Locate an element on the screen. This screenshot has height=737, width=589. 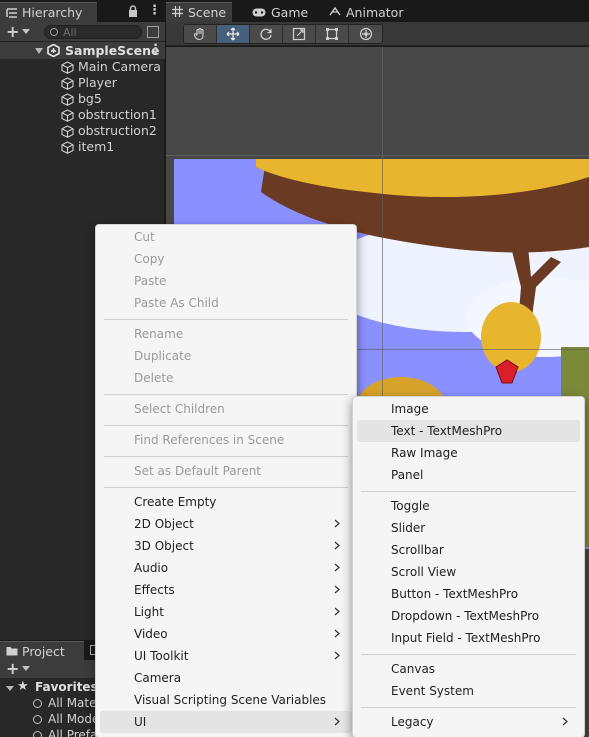
menu-item-create-empty: Create Empty is located at coordinates (226, 502).